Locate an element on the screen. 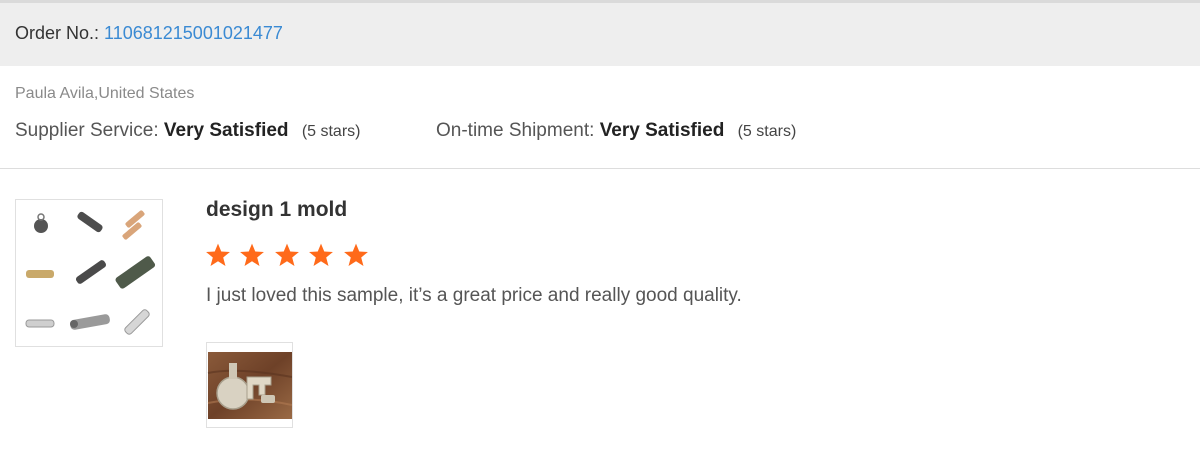 This screenshot has height=450, width=1200. order-header-bar: Order No.: 110681215001021477 is located at coordinates (600, 33).